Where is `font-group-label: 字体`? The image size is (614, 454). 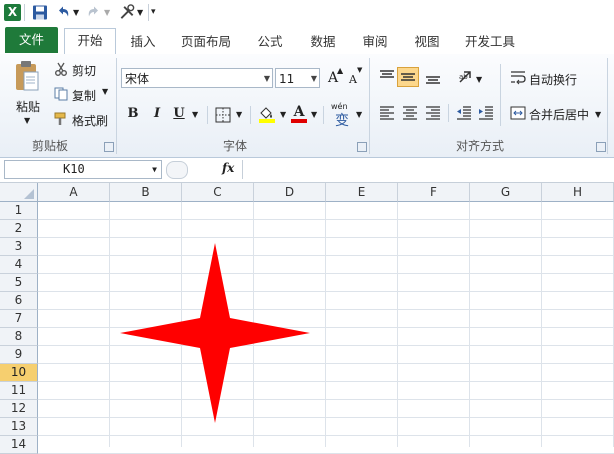
font-group-label: 字体 is located at coordinates (234, 146).